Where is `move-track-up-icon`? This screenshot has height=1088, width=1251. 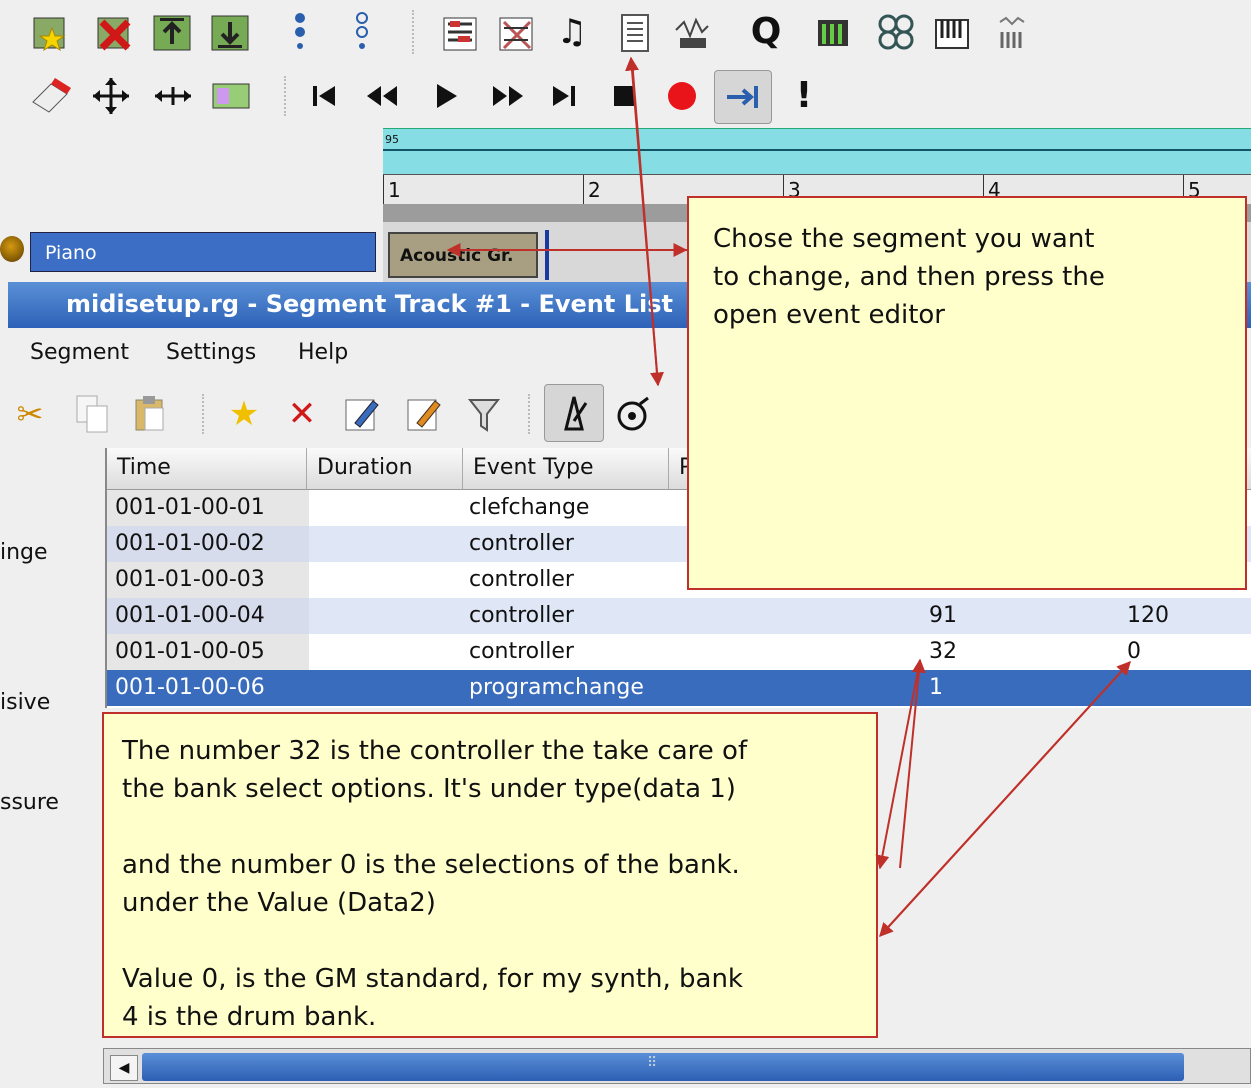
move-track-up-icon is located at coordinates (172, 34).